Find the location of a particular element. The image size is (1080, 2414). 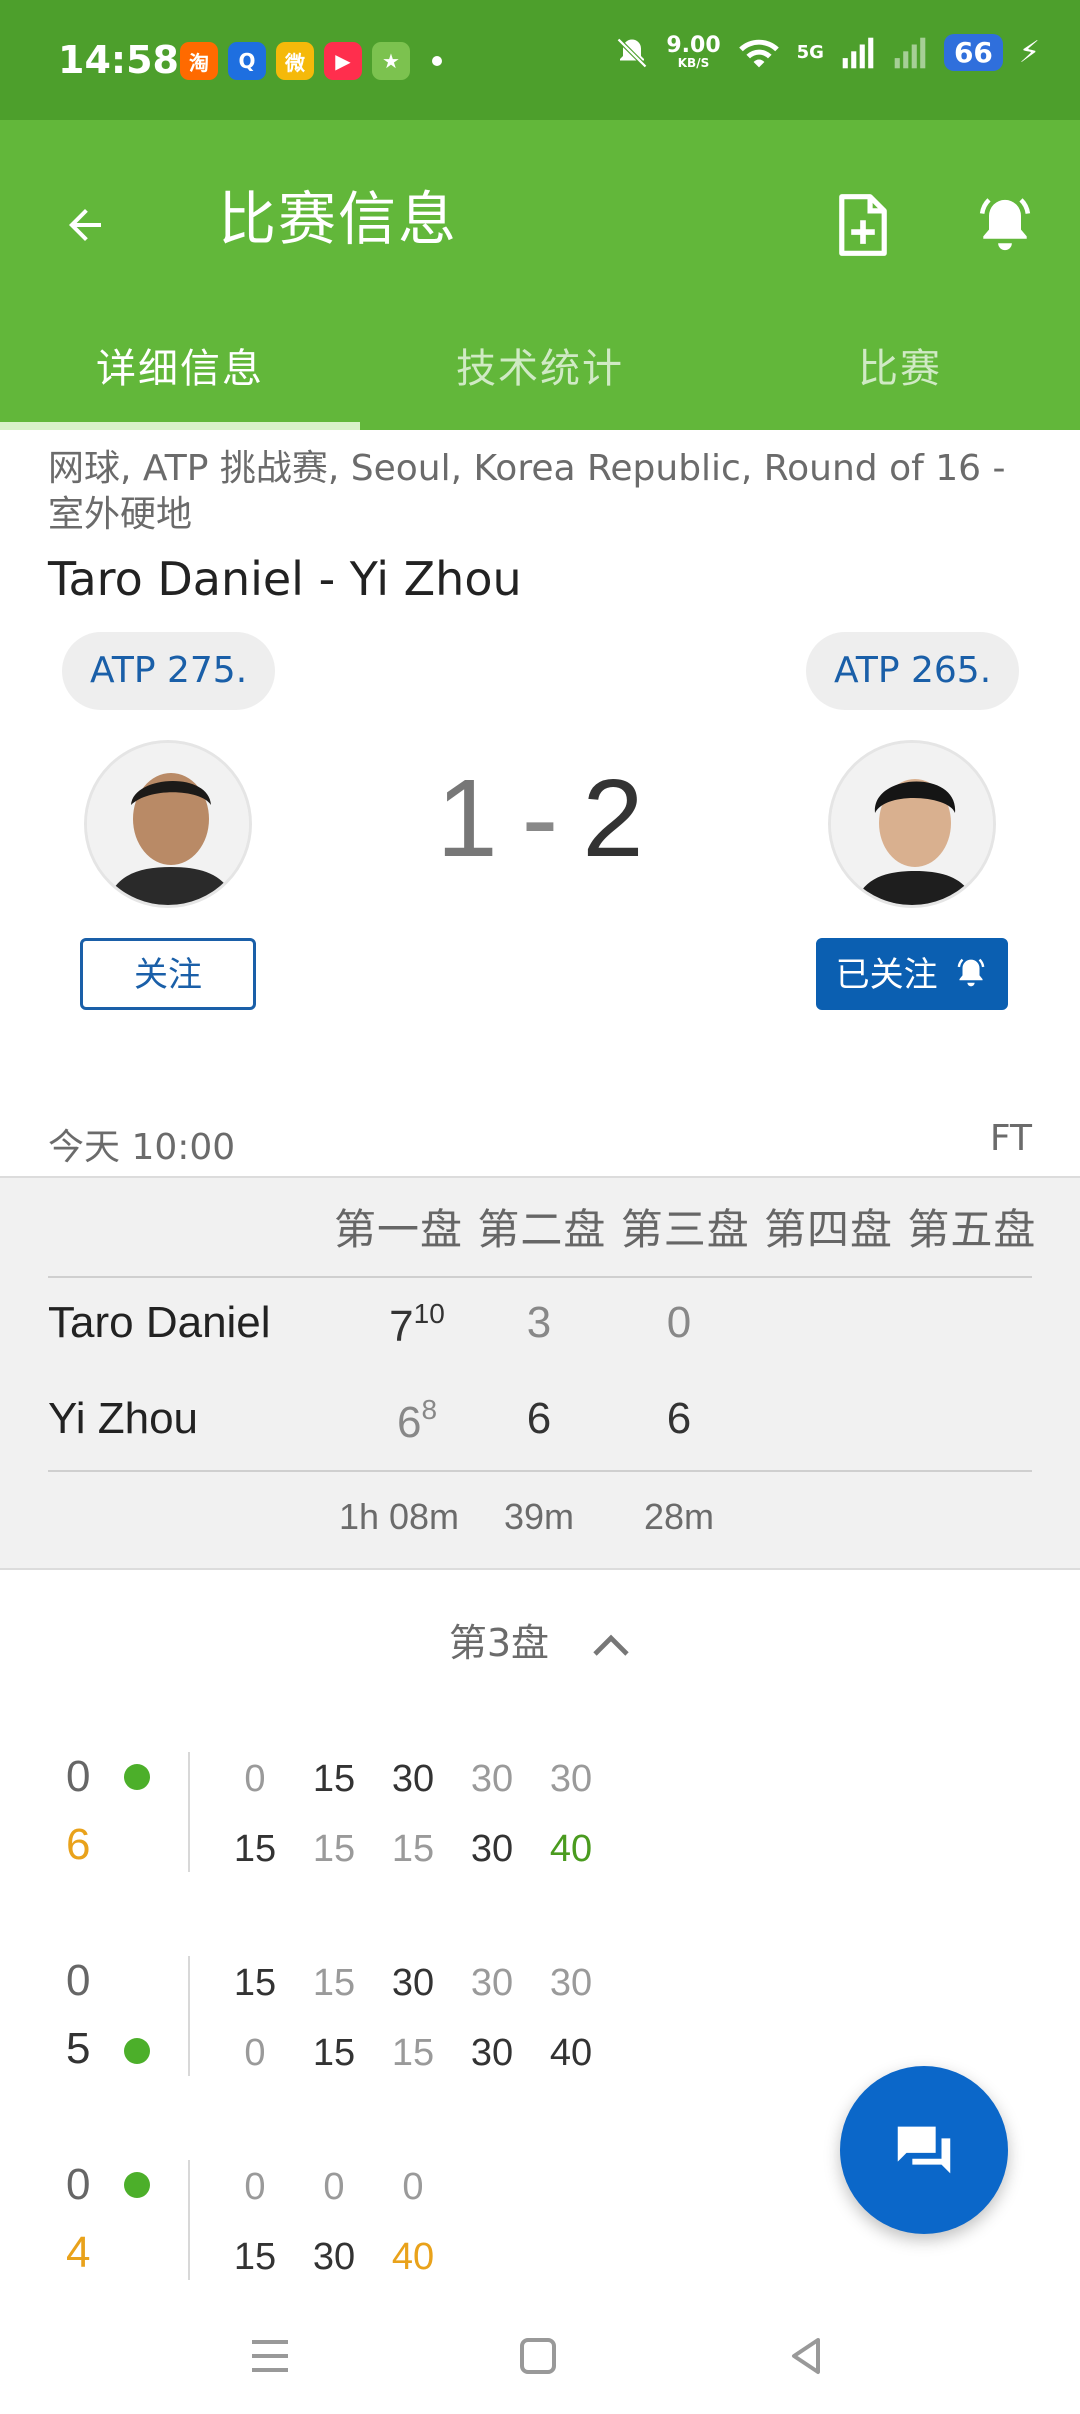

set3-score-player1: 0 is located at coordinates (679, 1322).